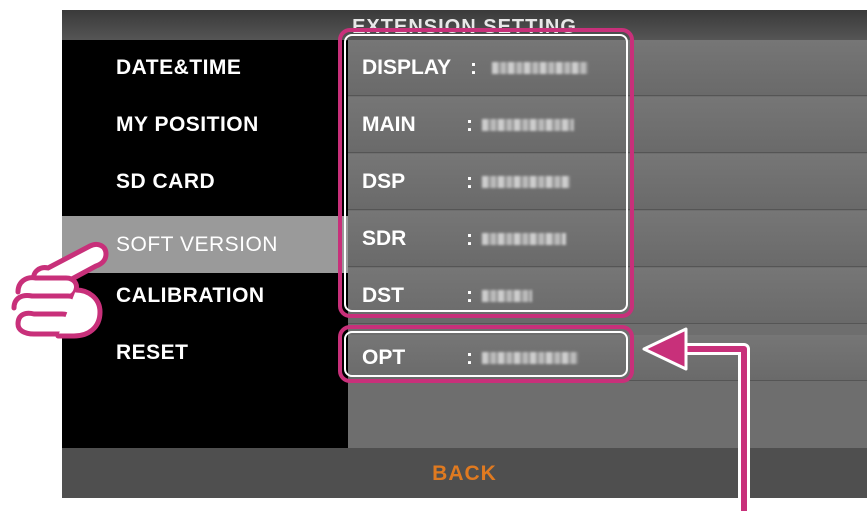 This screenshot has width=867, height=511. Describe the element at coordinates (205, 125) in the screenshot. I see `menu-item-my-position: MY POSITION` at that location.